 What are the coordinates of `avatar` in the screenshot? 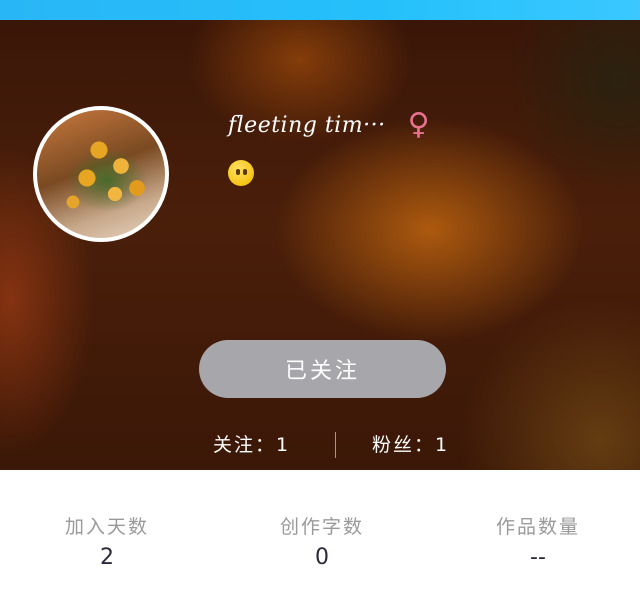 It's located at (101, 174).